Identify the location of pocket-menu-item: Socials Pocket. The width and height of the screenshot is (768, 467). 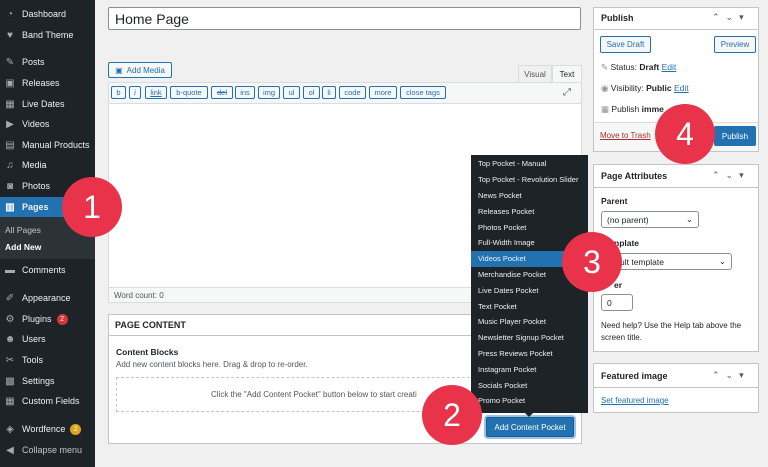
(529, 385).